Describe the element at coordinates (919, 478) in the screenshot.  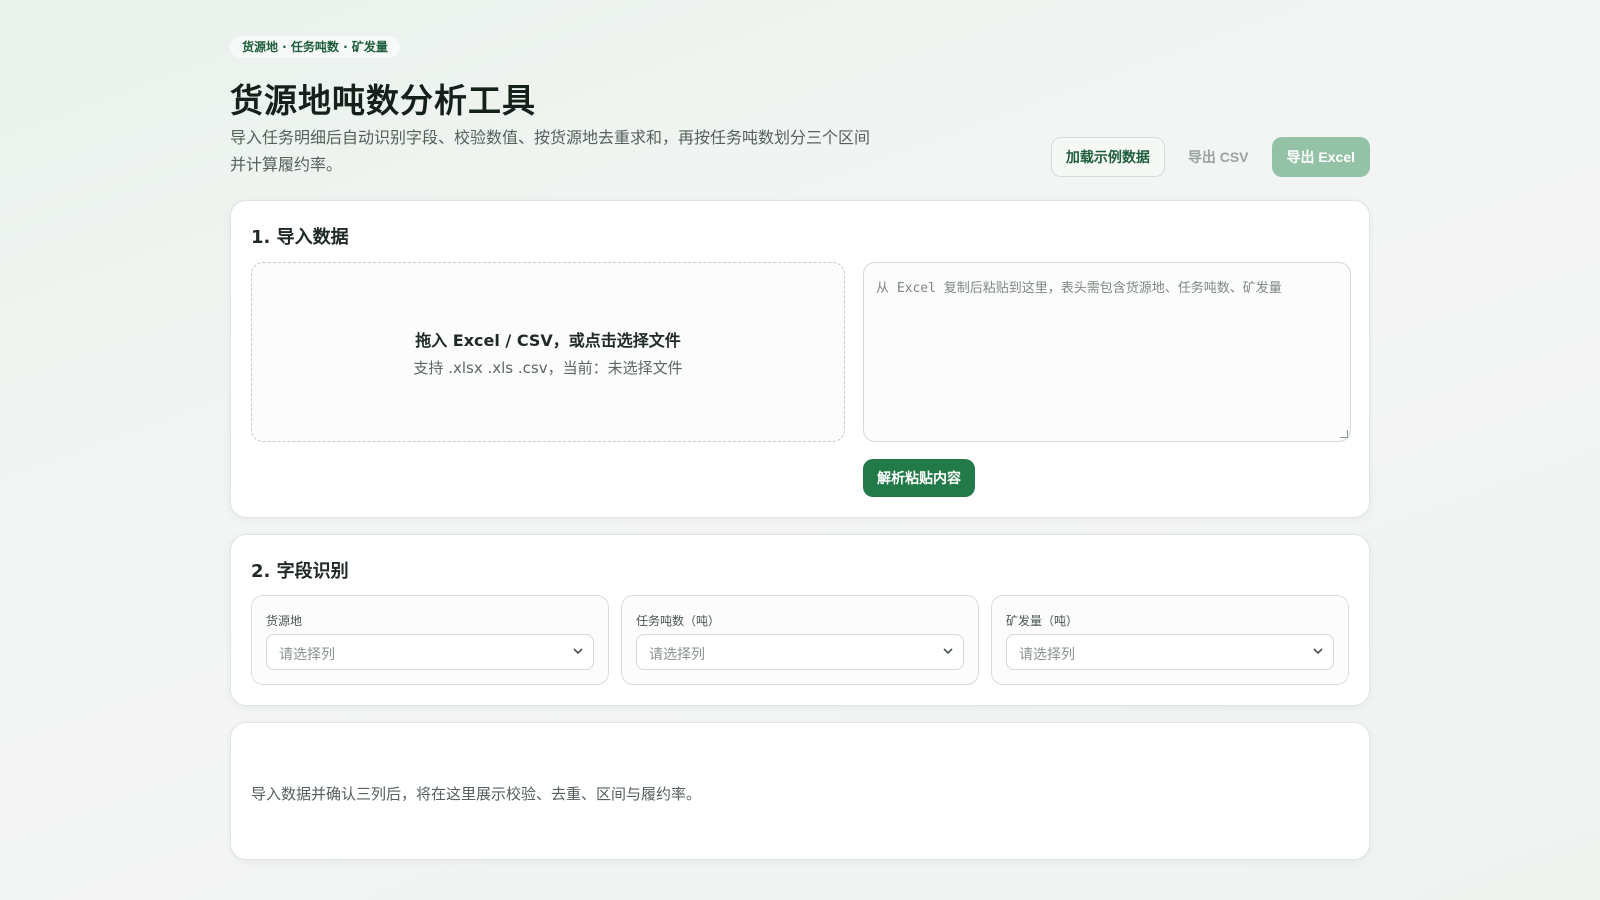
I see `parse-paste-button: 解析粘贴内容` at that location.